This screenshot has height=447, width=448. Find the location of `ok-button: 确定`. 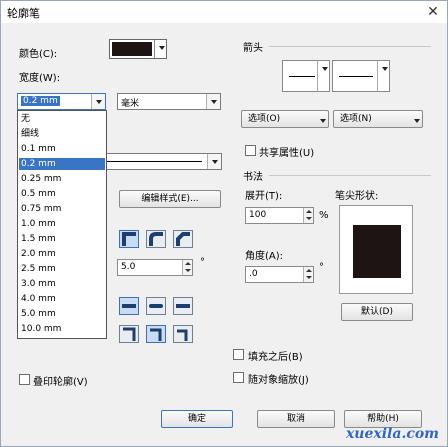

ok-button: 确定 is located at coordinates (197, 419).